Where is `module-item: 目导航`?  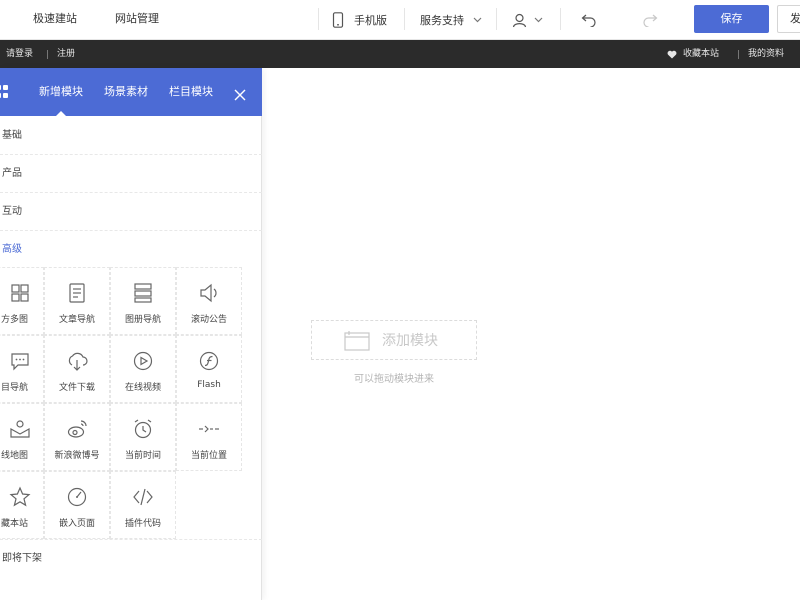 module-item: 目导航 is located at coordinates (22, 369).